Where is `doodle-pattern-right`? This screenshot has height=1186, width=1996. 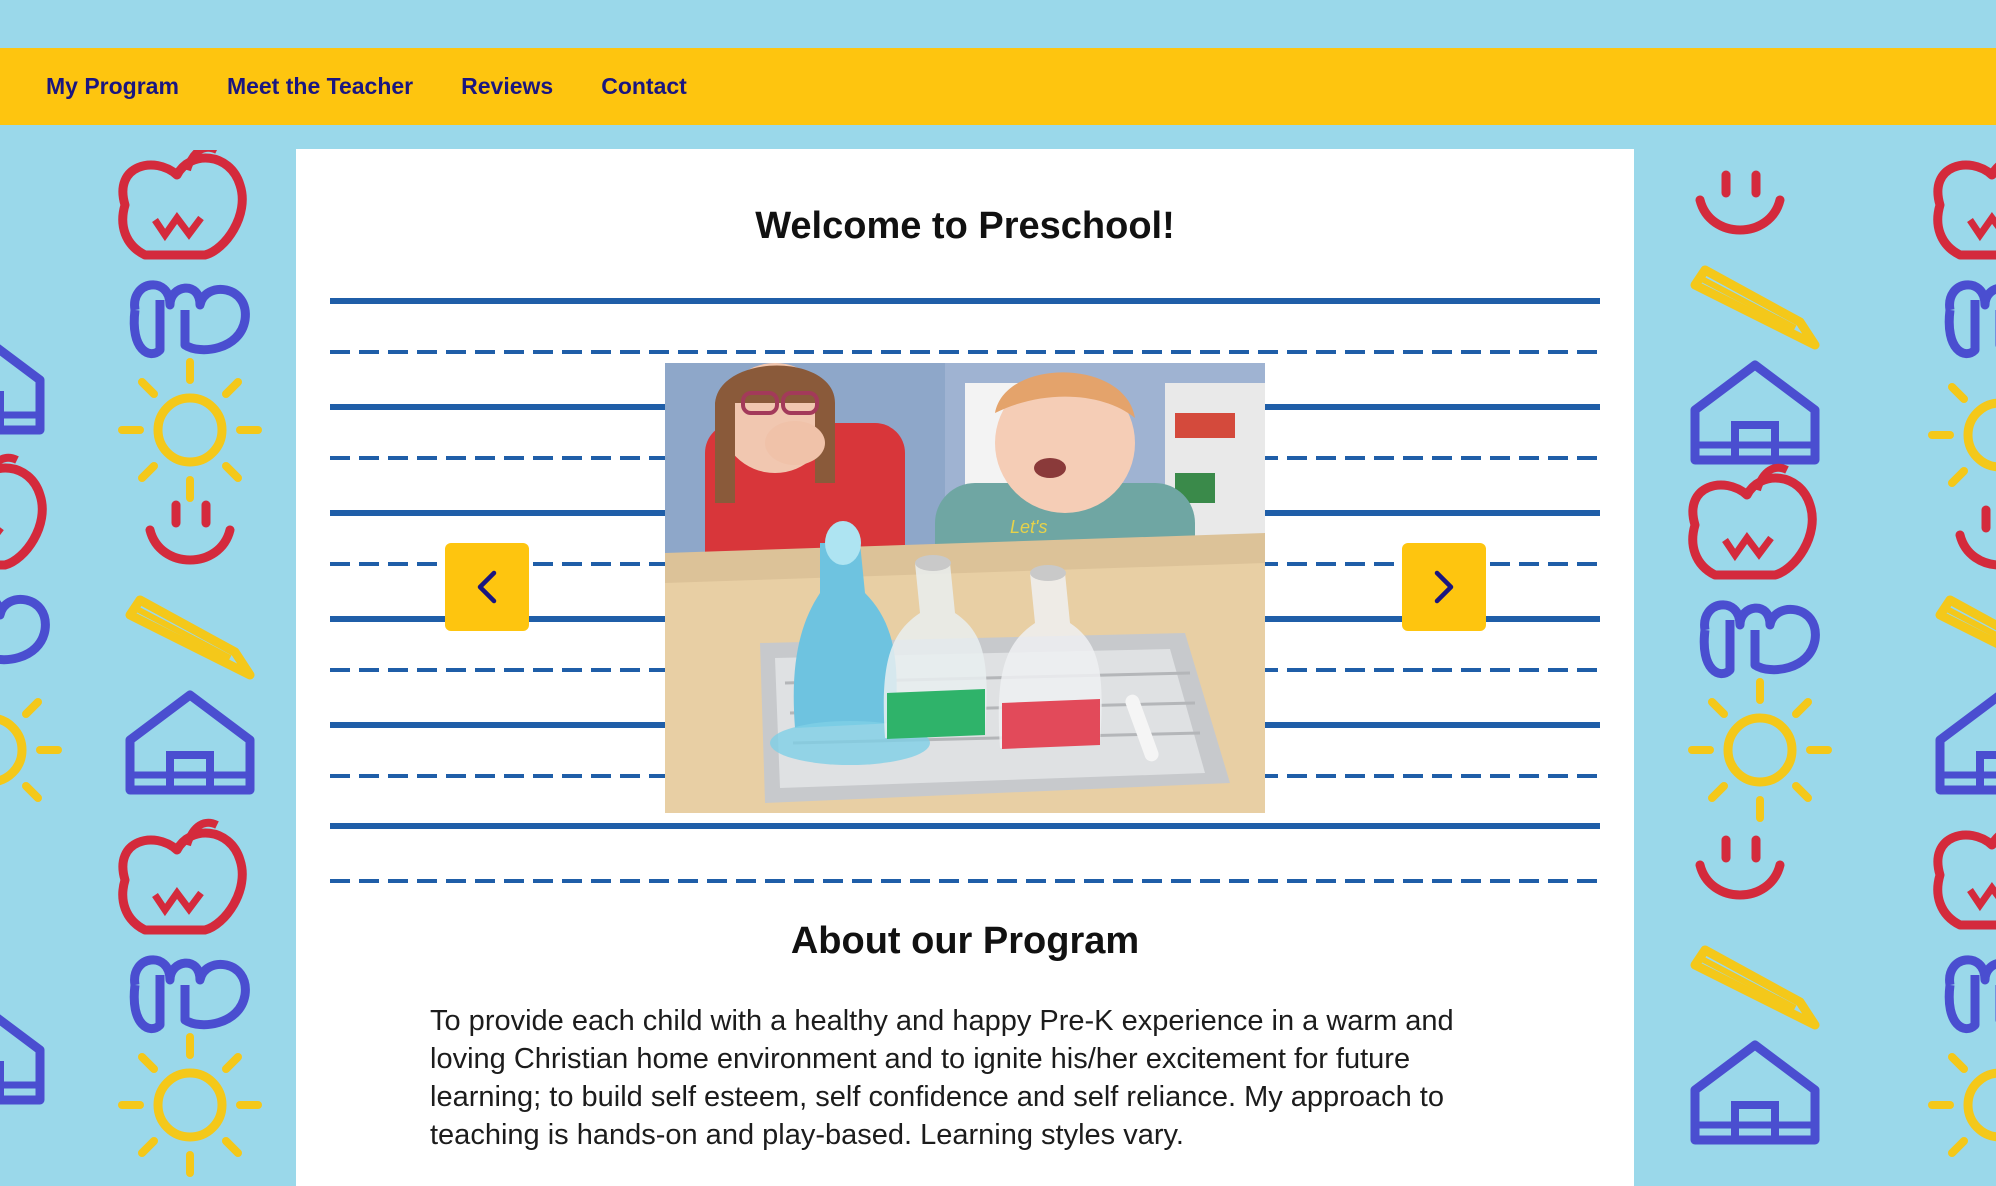
doodle-pattern-right is located at coordinates (1760, 668).